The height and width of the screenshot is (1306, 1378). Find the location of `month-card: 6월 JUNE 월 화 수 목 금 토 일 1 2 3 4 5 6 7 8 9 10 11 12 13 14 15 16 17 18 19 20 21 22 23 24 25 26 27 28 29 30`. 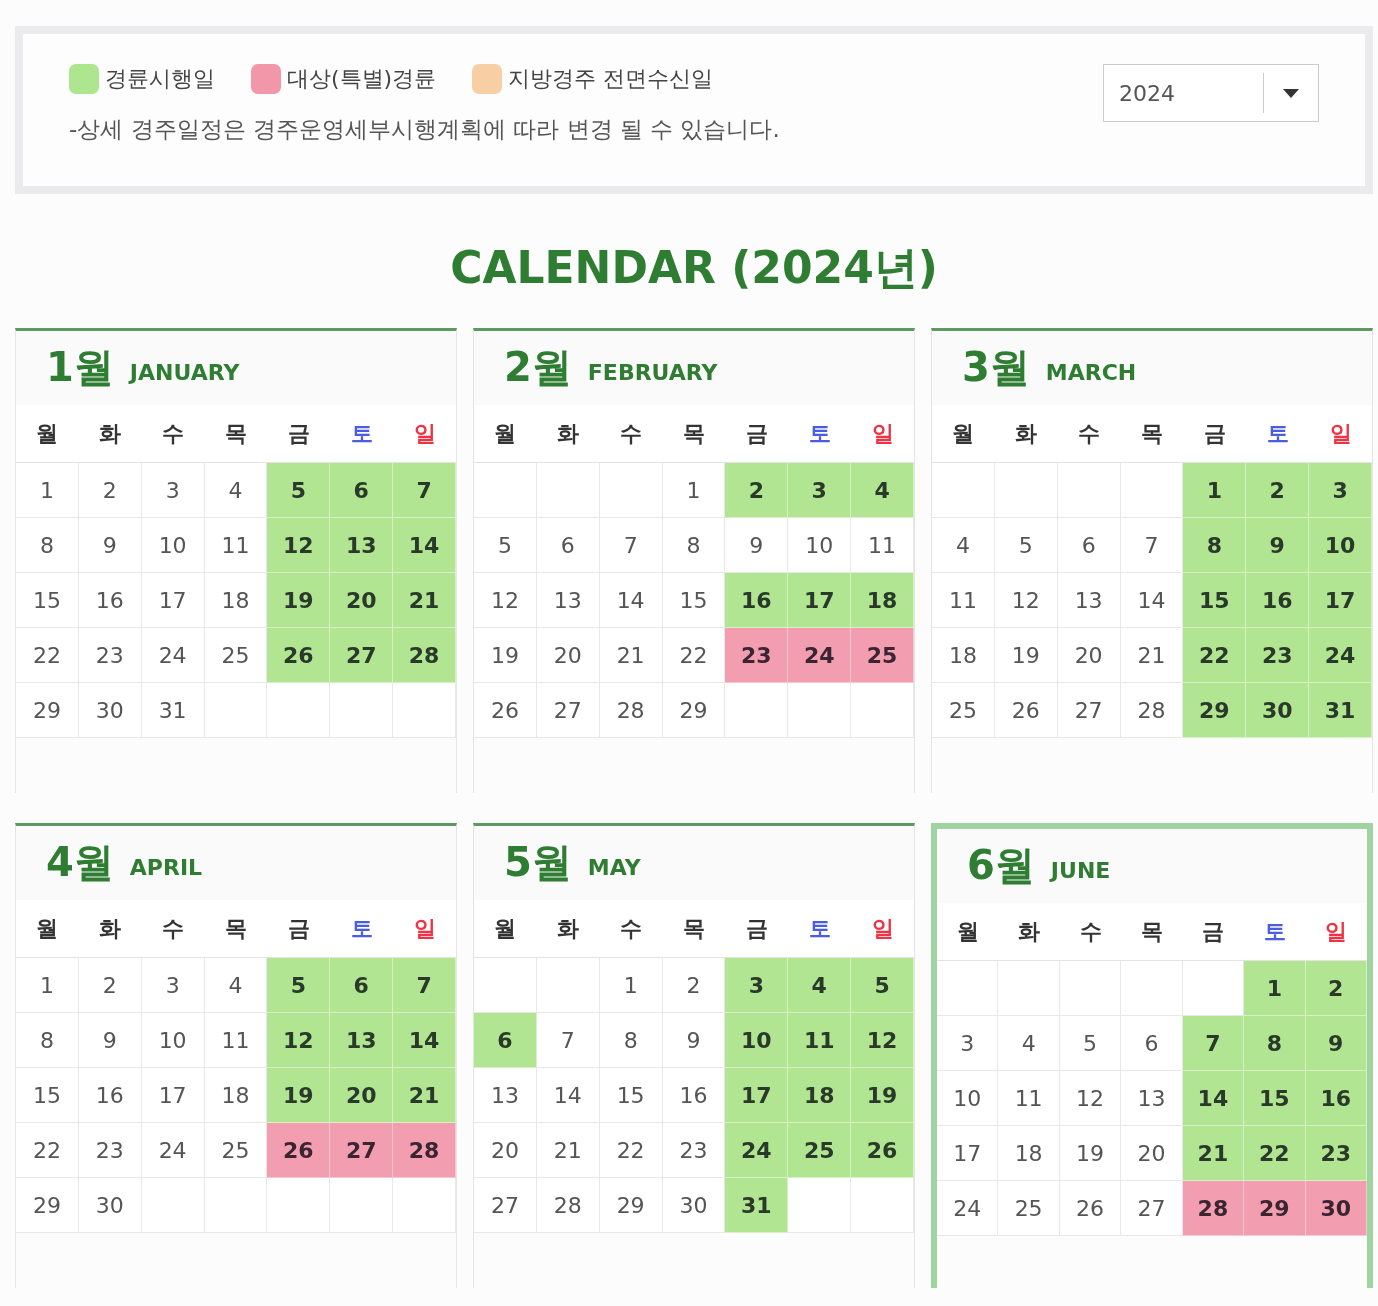

month-card: 6월 JUNE 월 화 수 목 금 토 일 1 2 3 4 5 6 7 8 9 10 11 12 13 14 15 16 17 18 19 20 21 22 23 24 25 26 27 28 29 30 is located at coordinates (1152, 1055).